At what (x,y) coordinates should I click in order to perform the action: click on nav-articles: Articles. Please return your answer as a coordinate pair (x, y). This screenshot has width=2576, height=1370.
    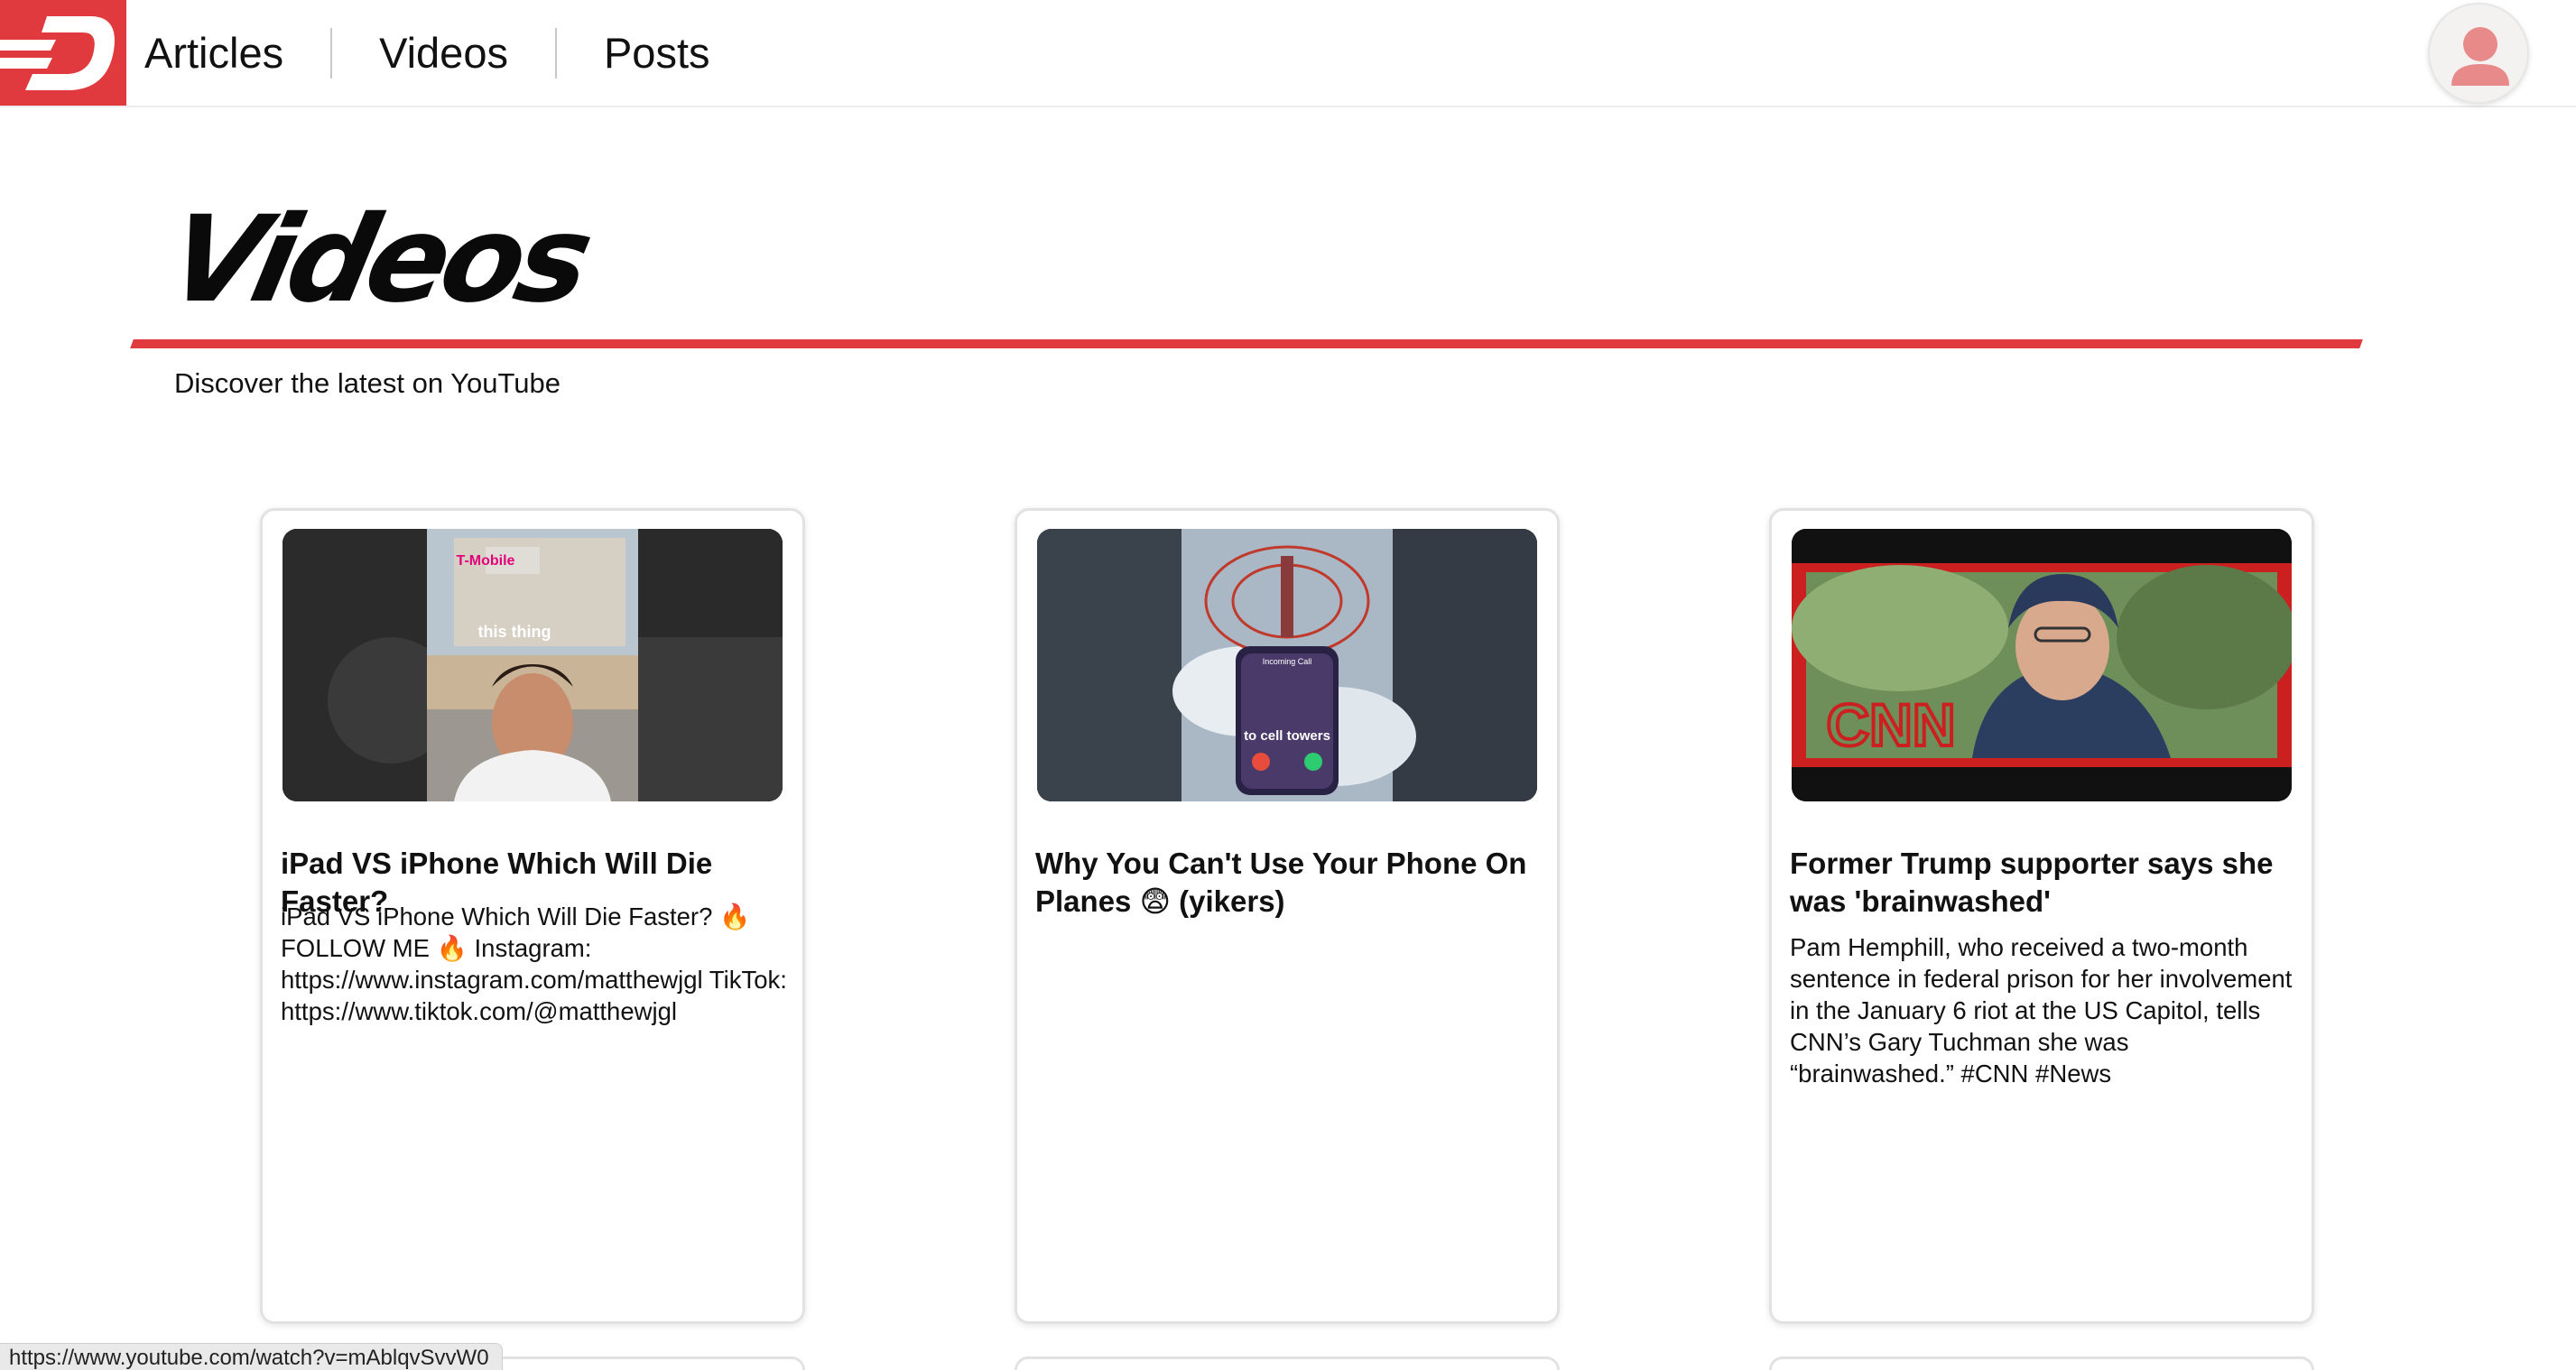
    Looking at the image, I should click on (237, 53).